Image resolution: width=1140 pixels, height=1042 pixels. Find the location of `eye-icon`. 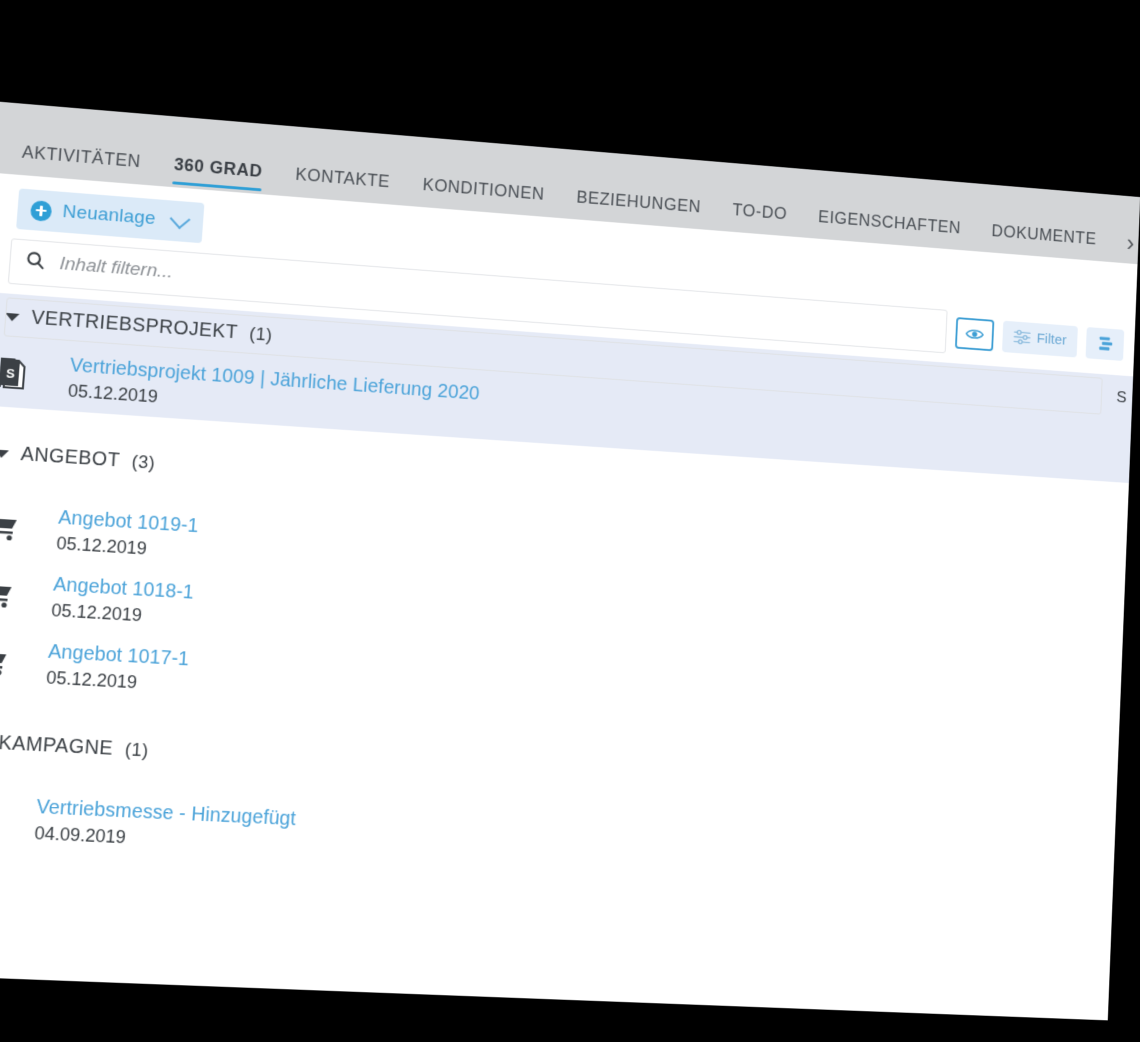

eye-icon is located at coordinates (974, 334).